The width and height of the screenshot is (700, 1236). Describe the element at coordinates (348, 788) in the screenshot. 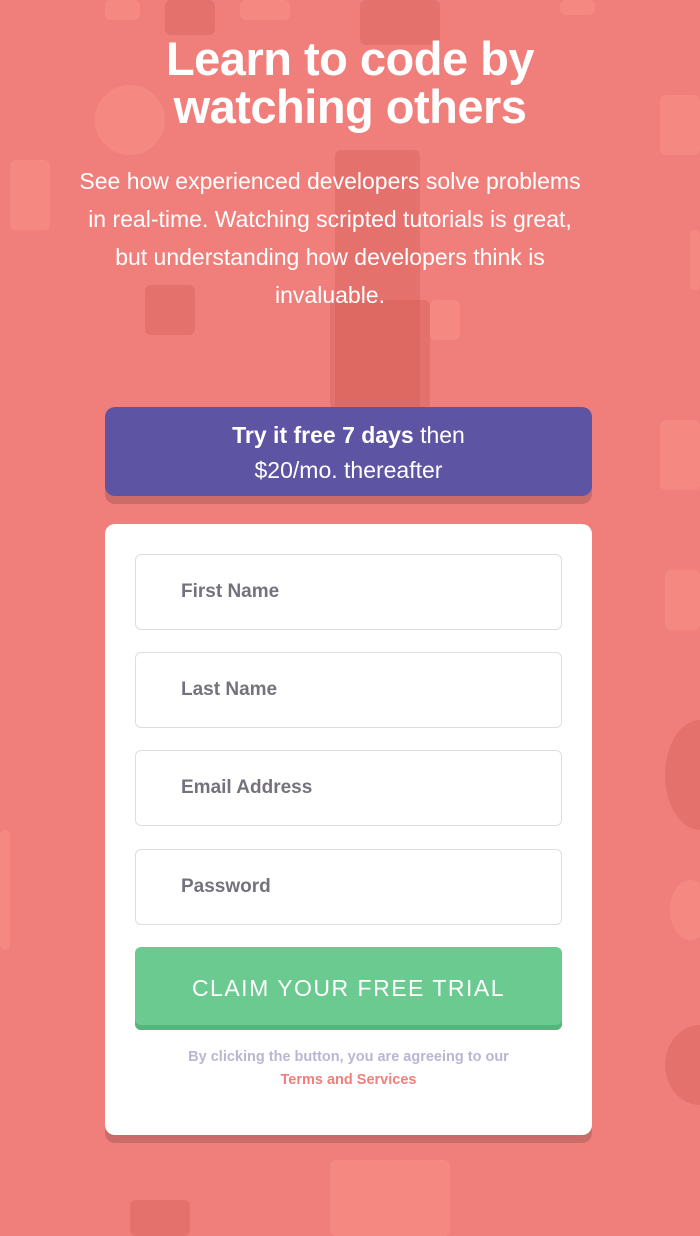

I see `email-input` at that location.